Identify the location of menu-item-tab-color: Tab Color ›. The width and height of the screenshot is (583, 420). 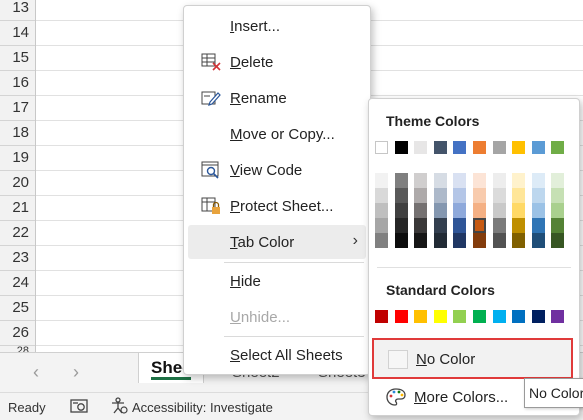
(277, 242).